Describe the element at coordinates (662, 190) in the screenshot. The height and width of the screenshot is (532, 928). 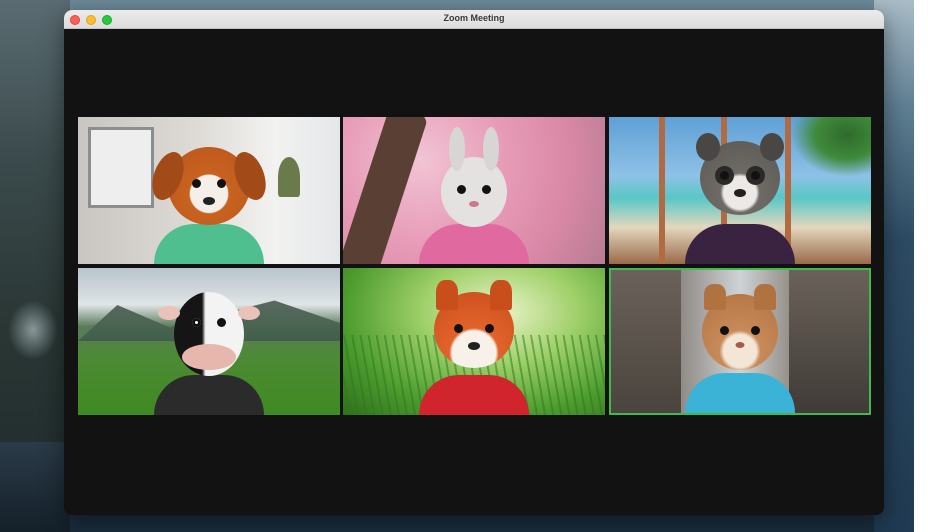
I see `window-frame` at that location.